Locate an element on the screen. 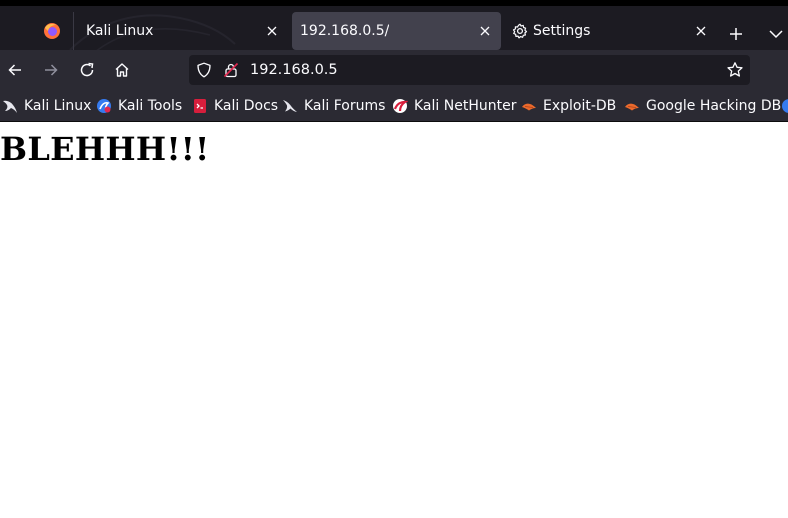 This screenshot has height=518, width=788. bookmark-kali-tools: Kali Tools is located at coordinates (139, 106).